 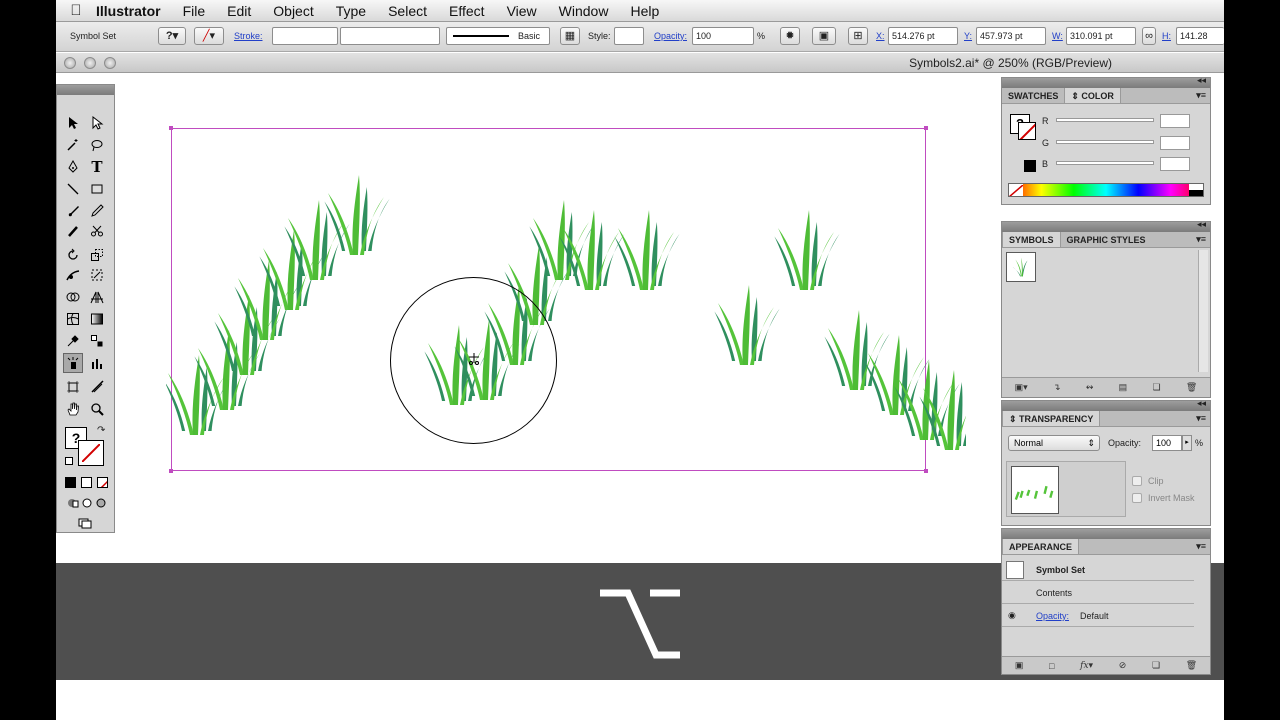 What do you see at coordinates (790, 36) in the screenshot?
I see `recolor-artwork-icon: ✹` at bounding box center [790, 36].